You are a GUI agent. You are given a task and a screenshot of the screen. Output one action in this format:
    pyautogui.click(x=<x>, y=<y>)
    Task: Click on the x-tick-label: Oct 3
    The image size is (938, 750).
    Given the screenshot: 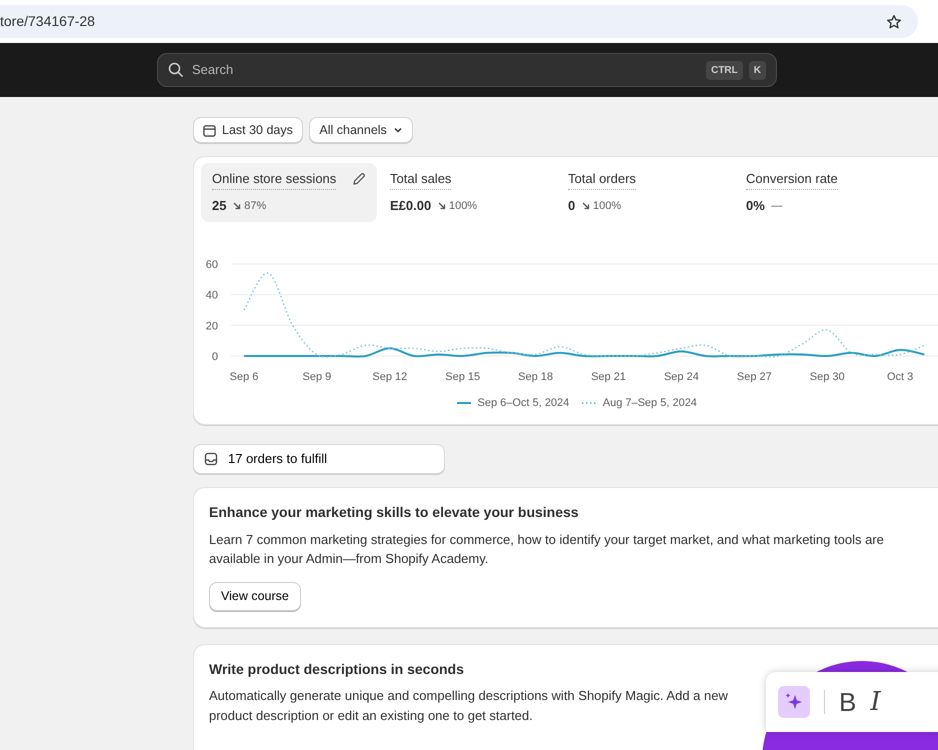 What is the action you would take?
    pyautogui.click(x=900, y=376)
    